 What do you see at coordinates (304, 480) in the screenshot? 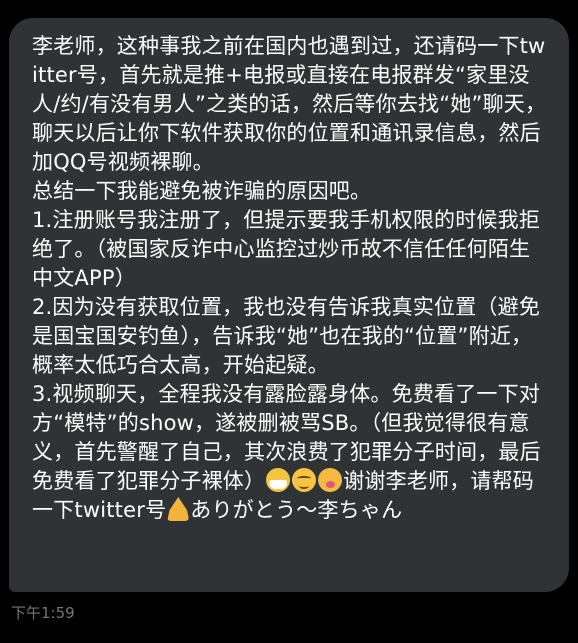
I see `relieved-face-icon` at bounding box center [304, 480].